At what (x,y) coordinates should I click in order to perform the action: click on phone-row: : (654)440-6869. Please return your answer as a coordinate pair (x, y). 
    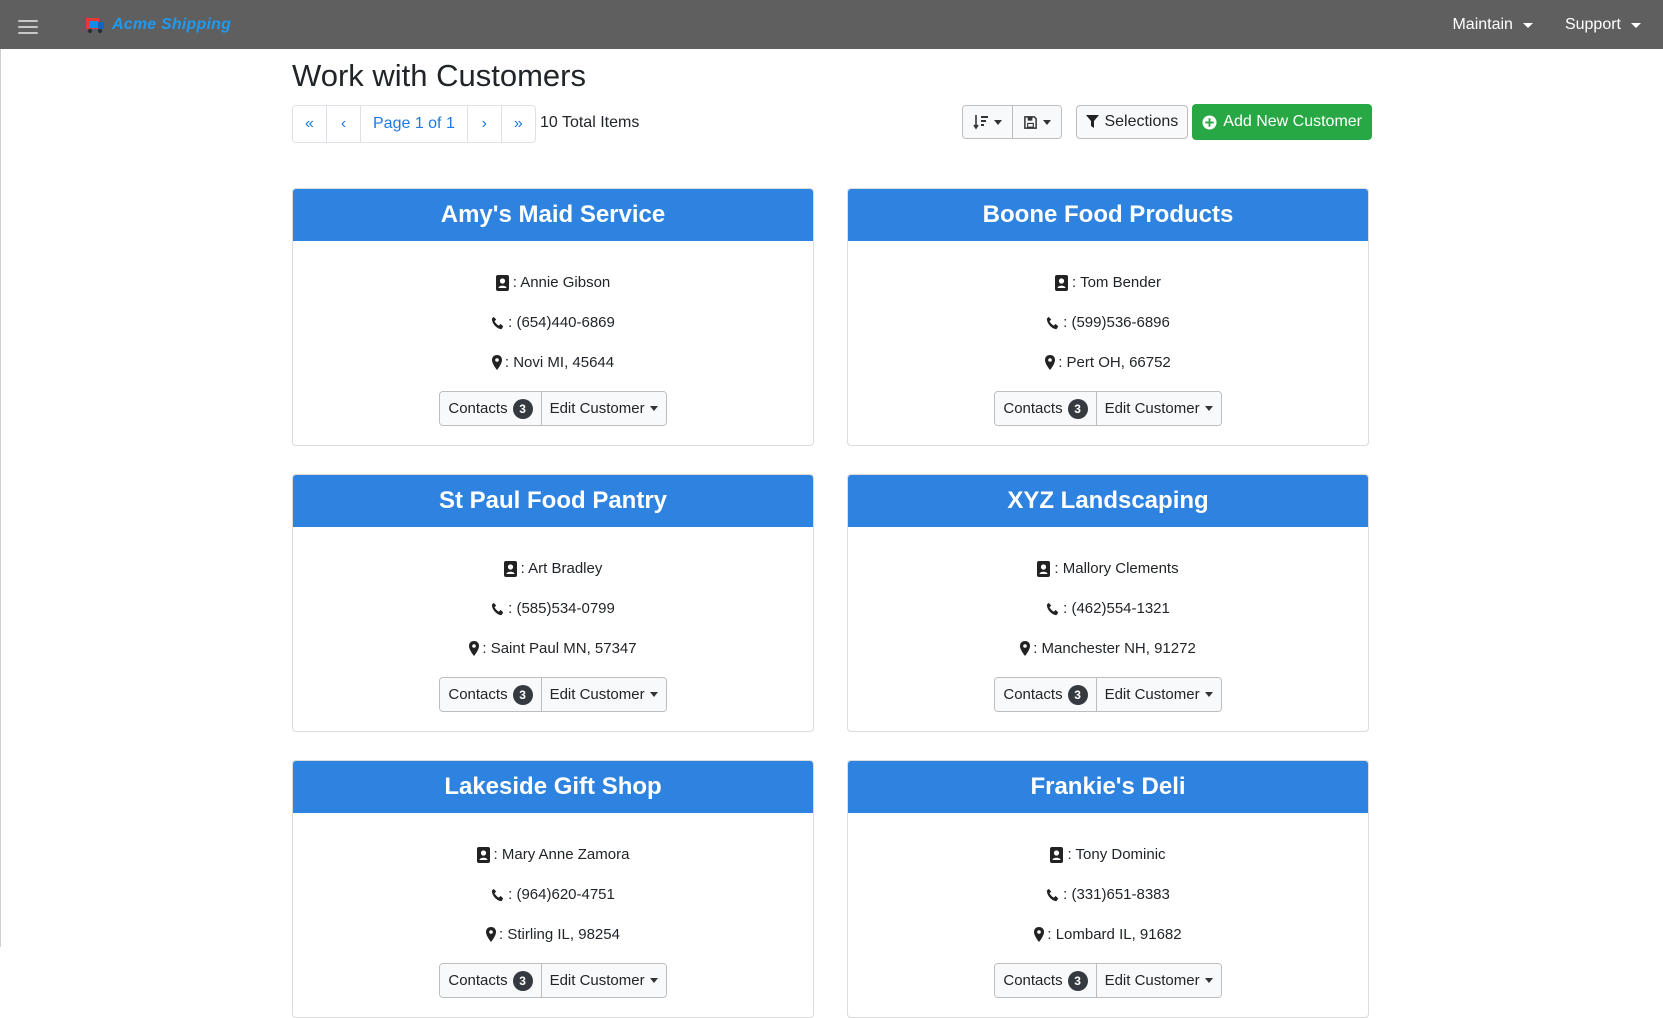
    Looking at the image, I should click on (553, 322).